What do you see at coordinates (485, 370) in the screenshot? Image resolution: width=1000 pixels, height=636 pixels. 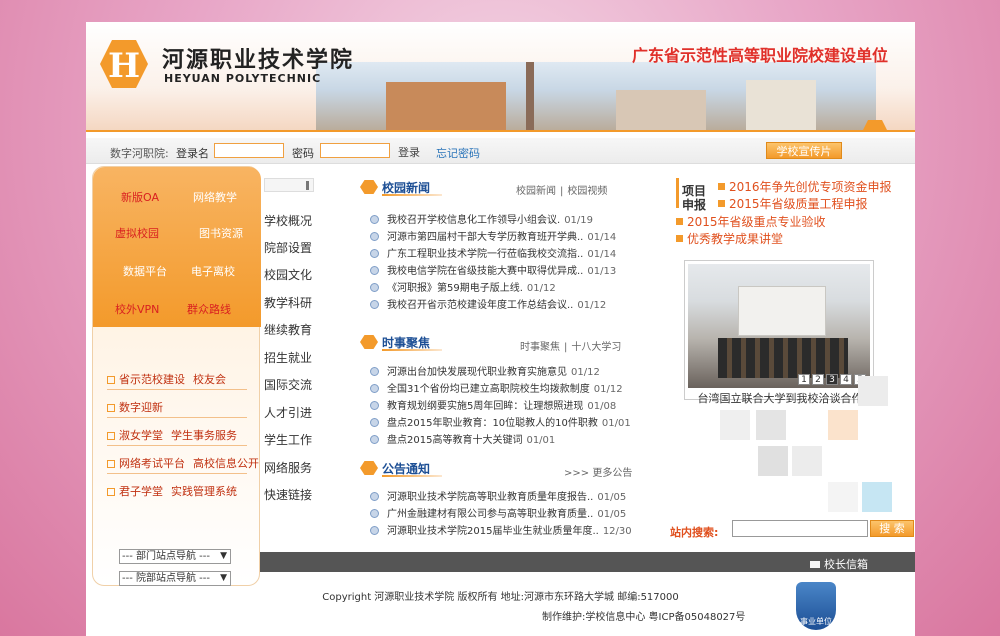 I see `list-item: 河源出台加快发展现代职业教育实施意见 01/12` at bounding box center [485, 370].